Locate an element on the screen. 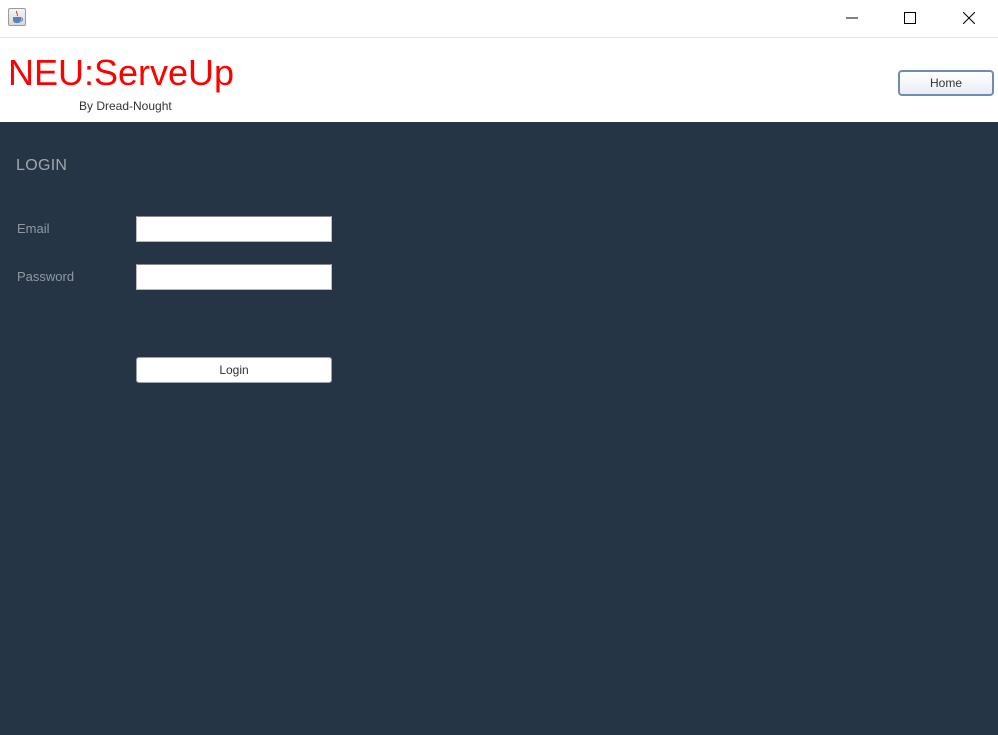  password-label: Password is located at coordinates (46, 276).